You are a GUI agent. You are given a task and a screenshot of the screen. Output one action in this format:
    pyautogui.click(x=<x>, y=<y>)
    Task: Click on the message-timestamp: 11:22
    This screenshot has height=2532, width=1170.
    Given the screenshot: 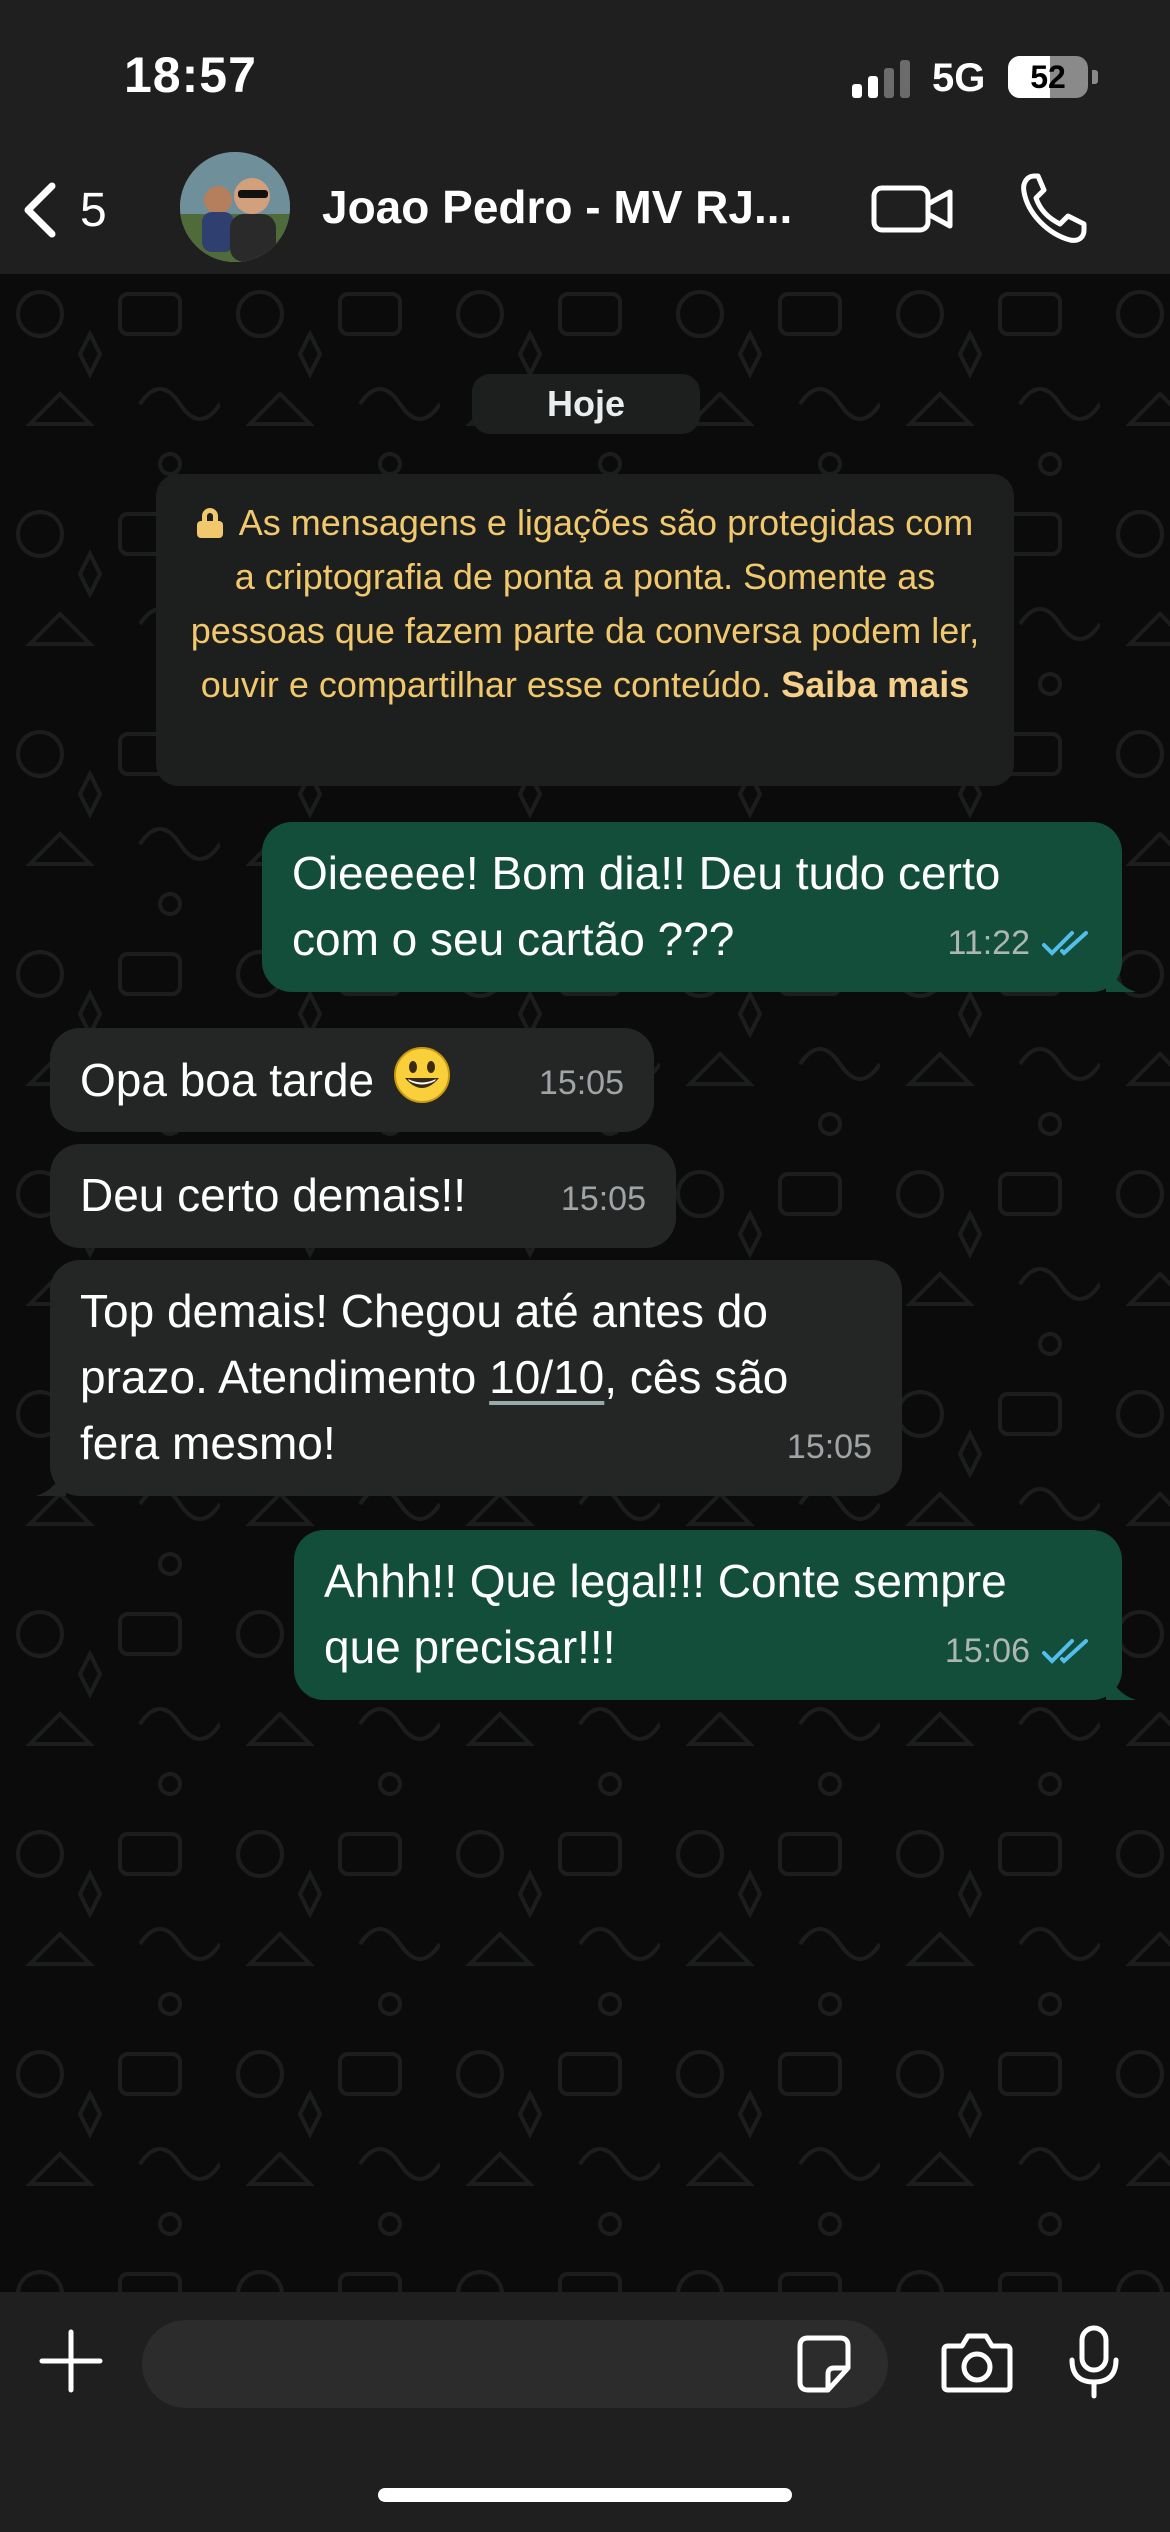 What is the action you would take?
    pyautogui.click(x=988, y=943)
    